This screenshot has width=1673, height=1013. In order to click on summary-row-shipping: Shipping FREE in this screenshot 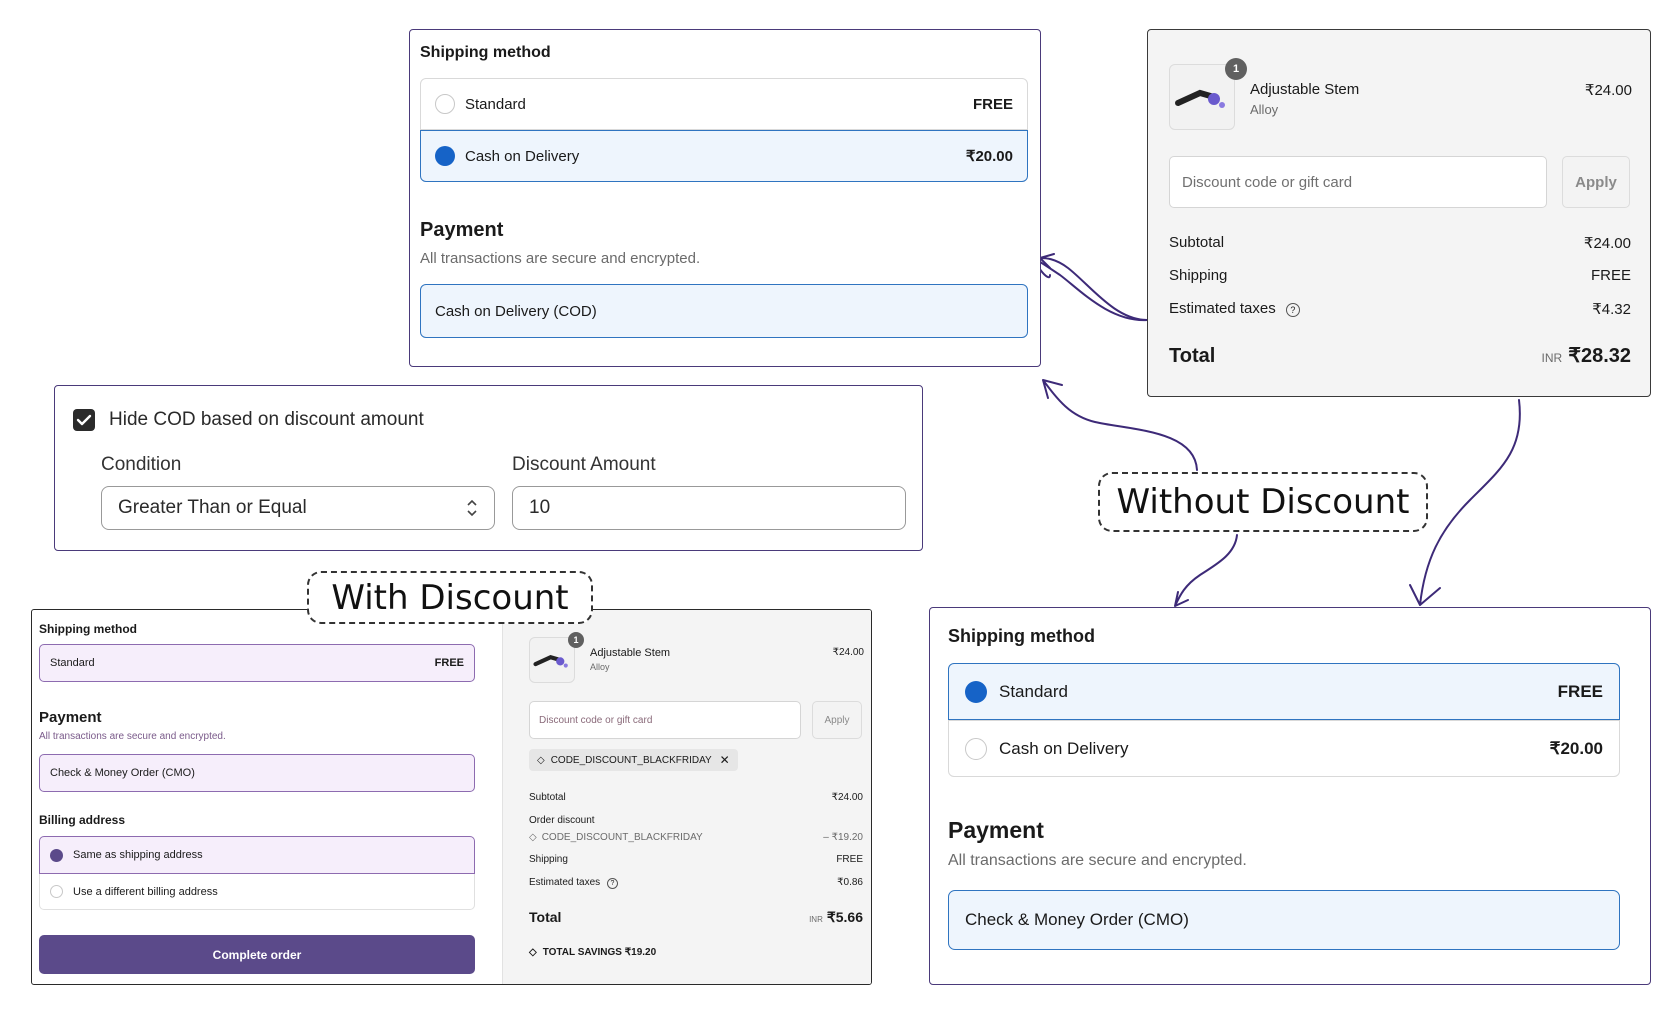, I will do `click(696, 859)`.